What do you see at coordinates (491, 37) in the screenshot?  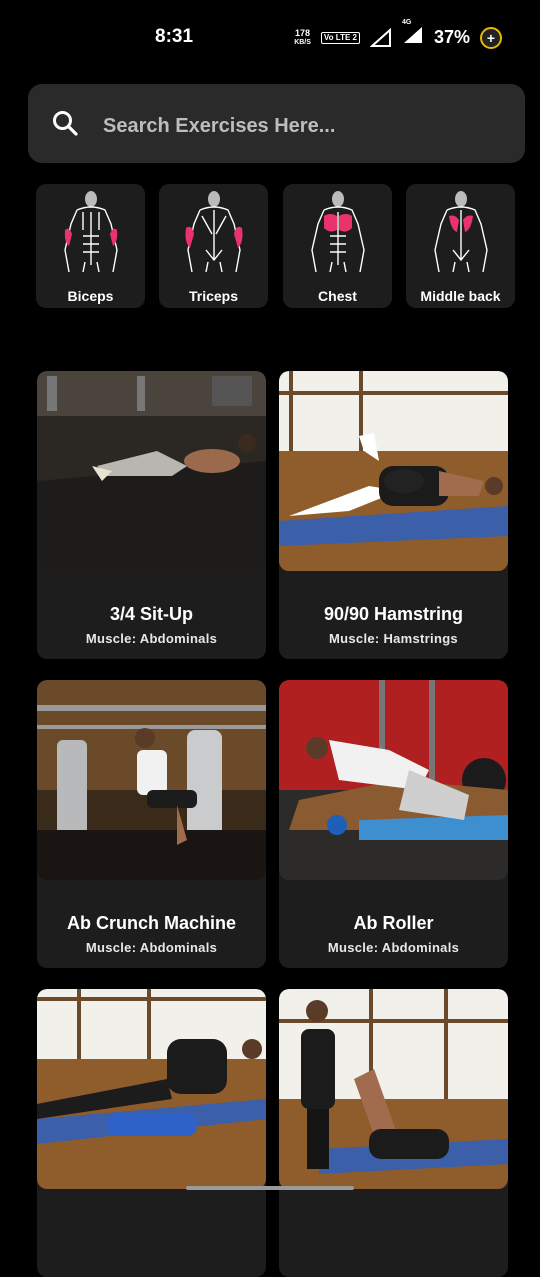 I see `battery-saver-icon: +` at bounding box center [491, 37].